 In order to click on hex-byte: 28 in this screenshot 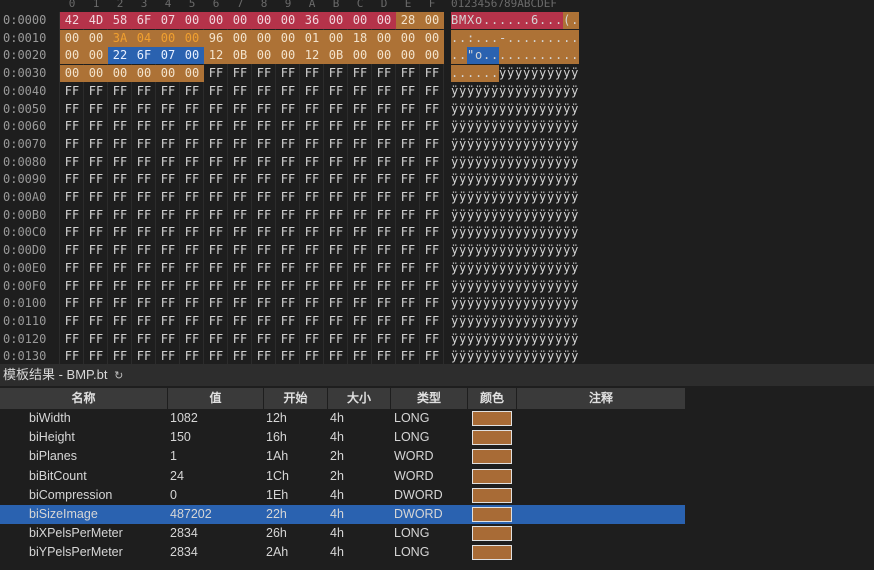, I will do `click(408, 20)`.